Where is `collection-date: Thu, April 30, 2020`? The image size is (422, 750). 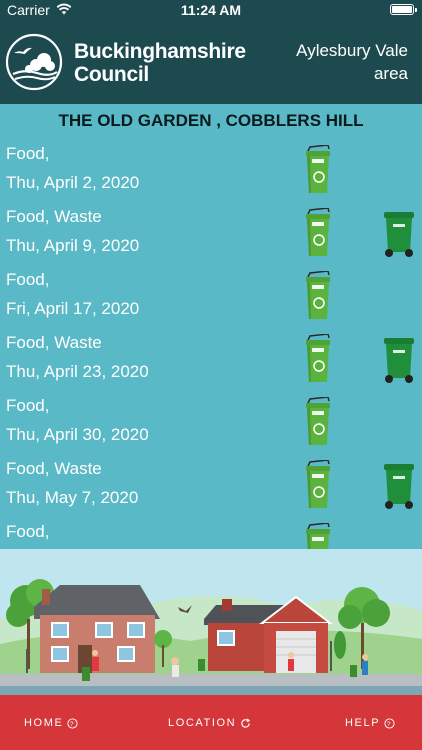 collection-date: Thu, April 30, 2020 is located at coordinates (77, 434).